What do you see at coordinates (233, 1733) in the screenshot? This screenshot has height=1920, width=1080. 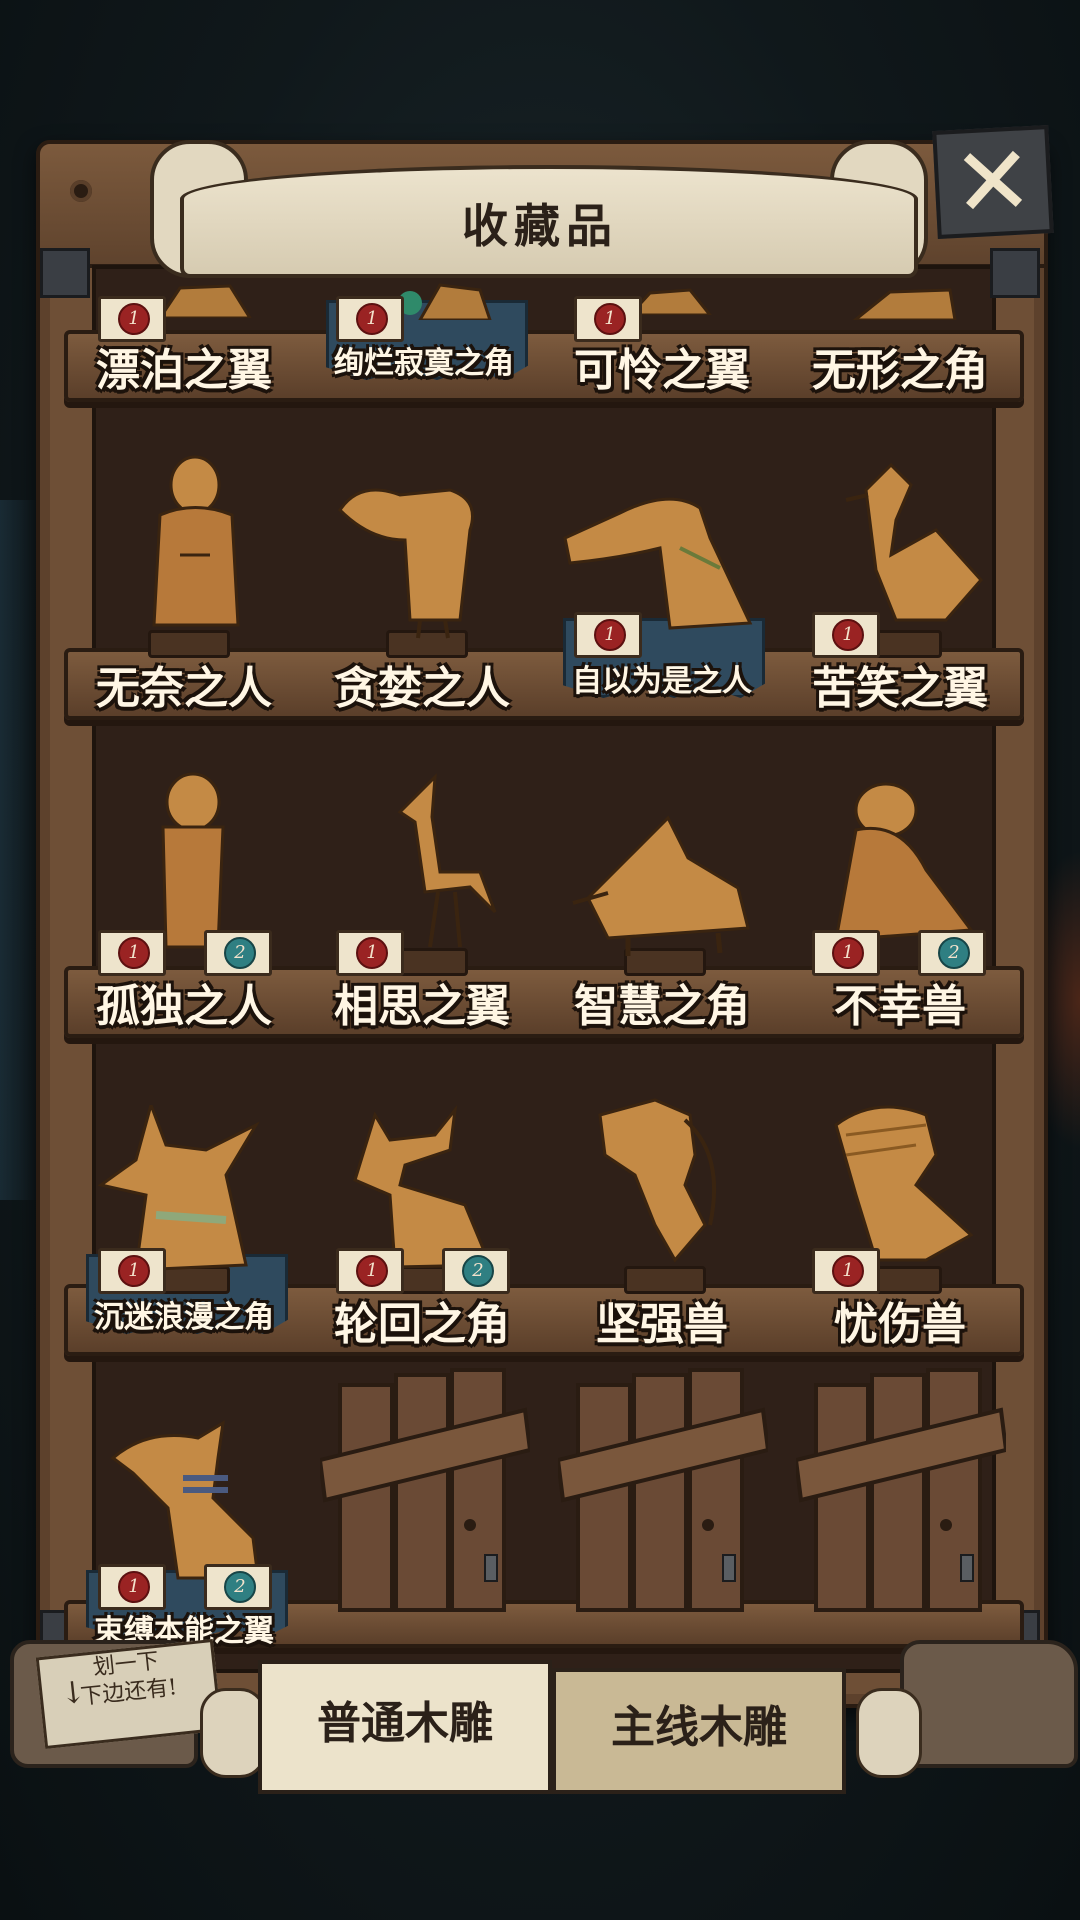 I see `scroll-roll-left` at bounding box center [233, 1733].